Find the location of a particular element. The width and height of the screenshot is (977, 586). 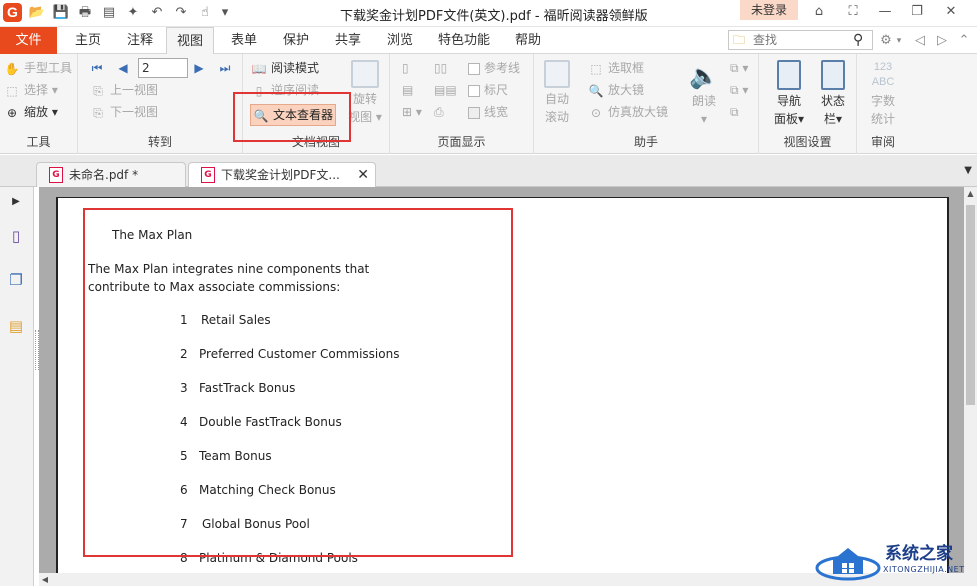

tab-share: 共享 is located at coordinates (348, 40).